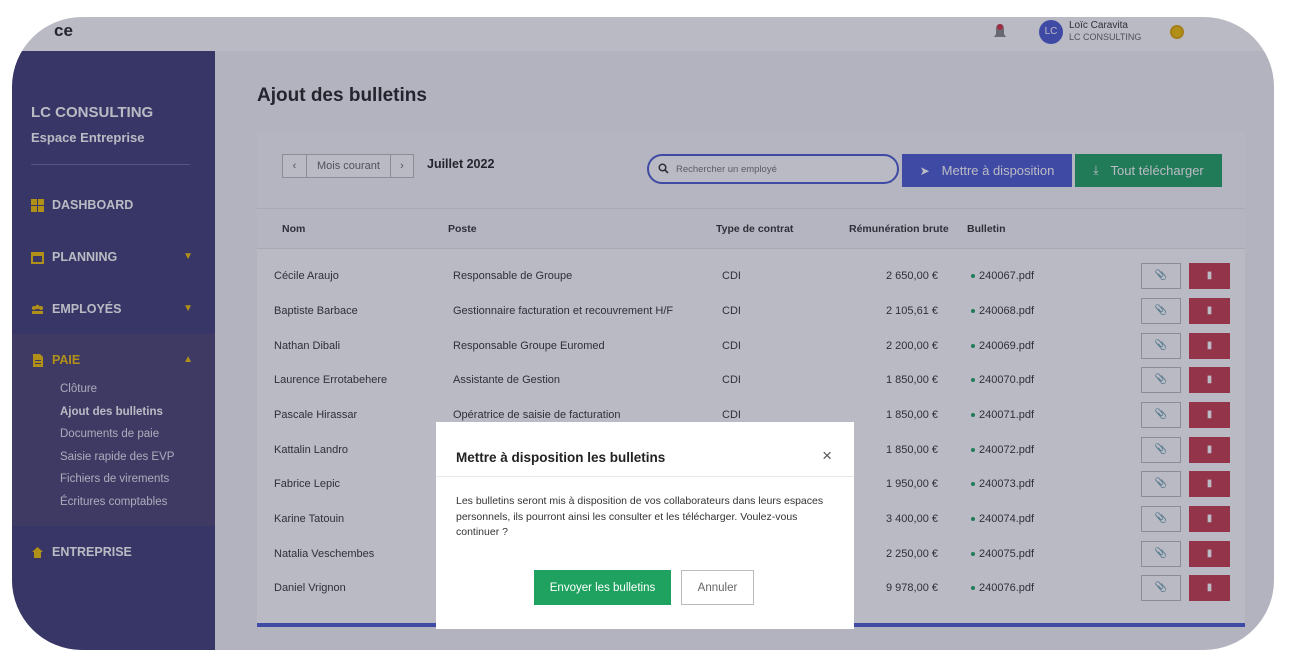  I want to click on modal-divider, so click(645, 476).